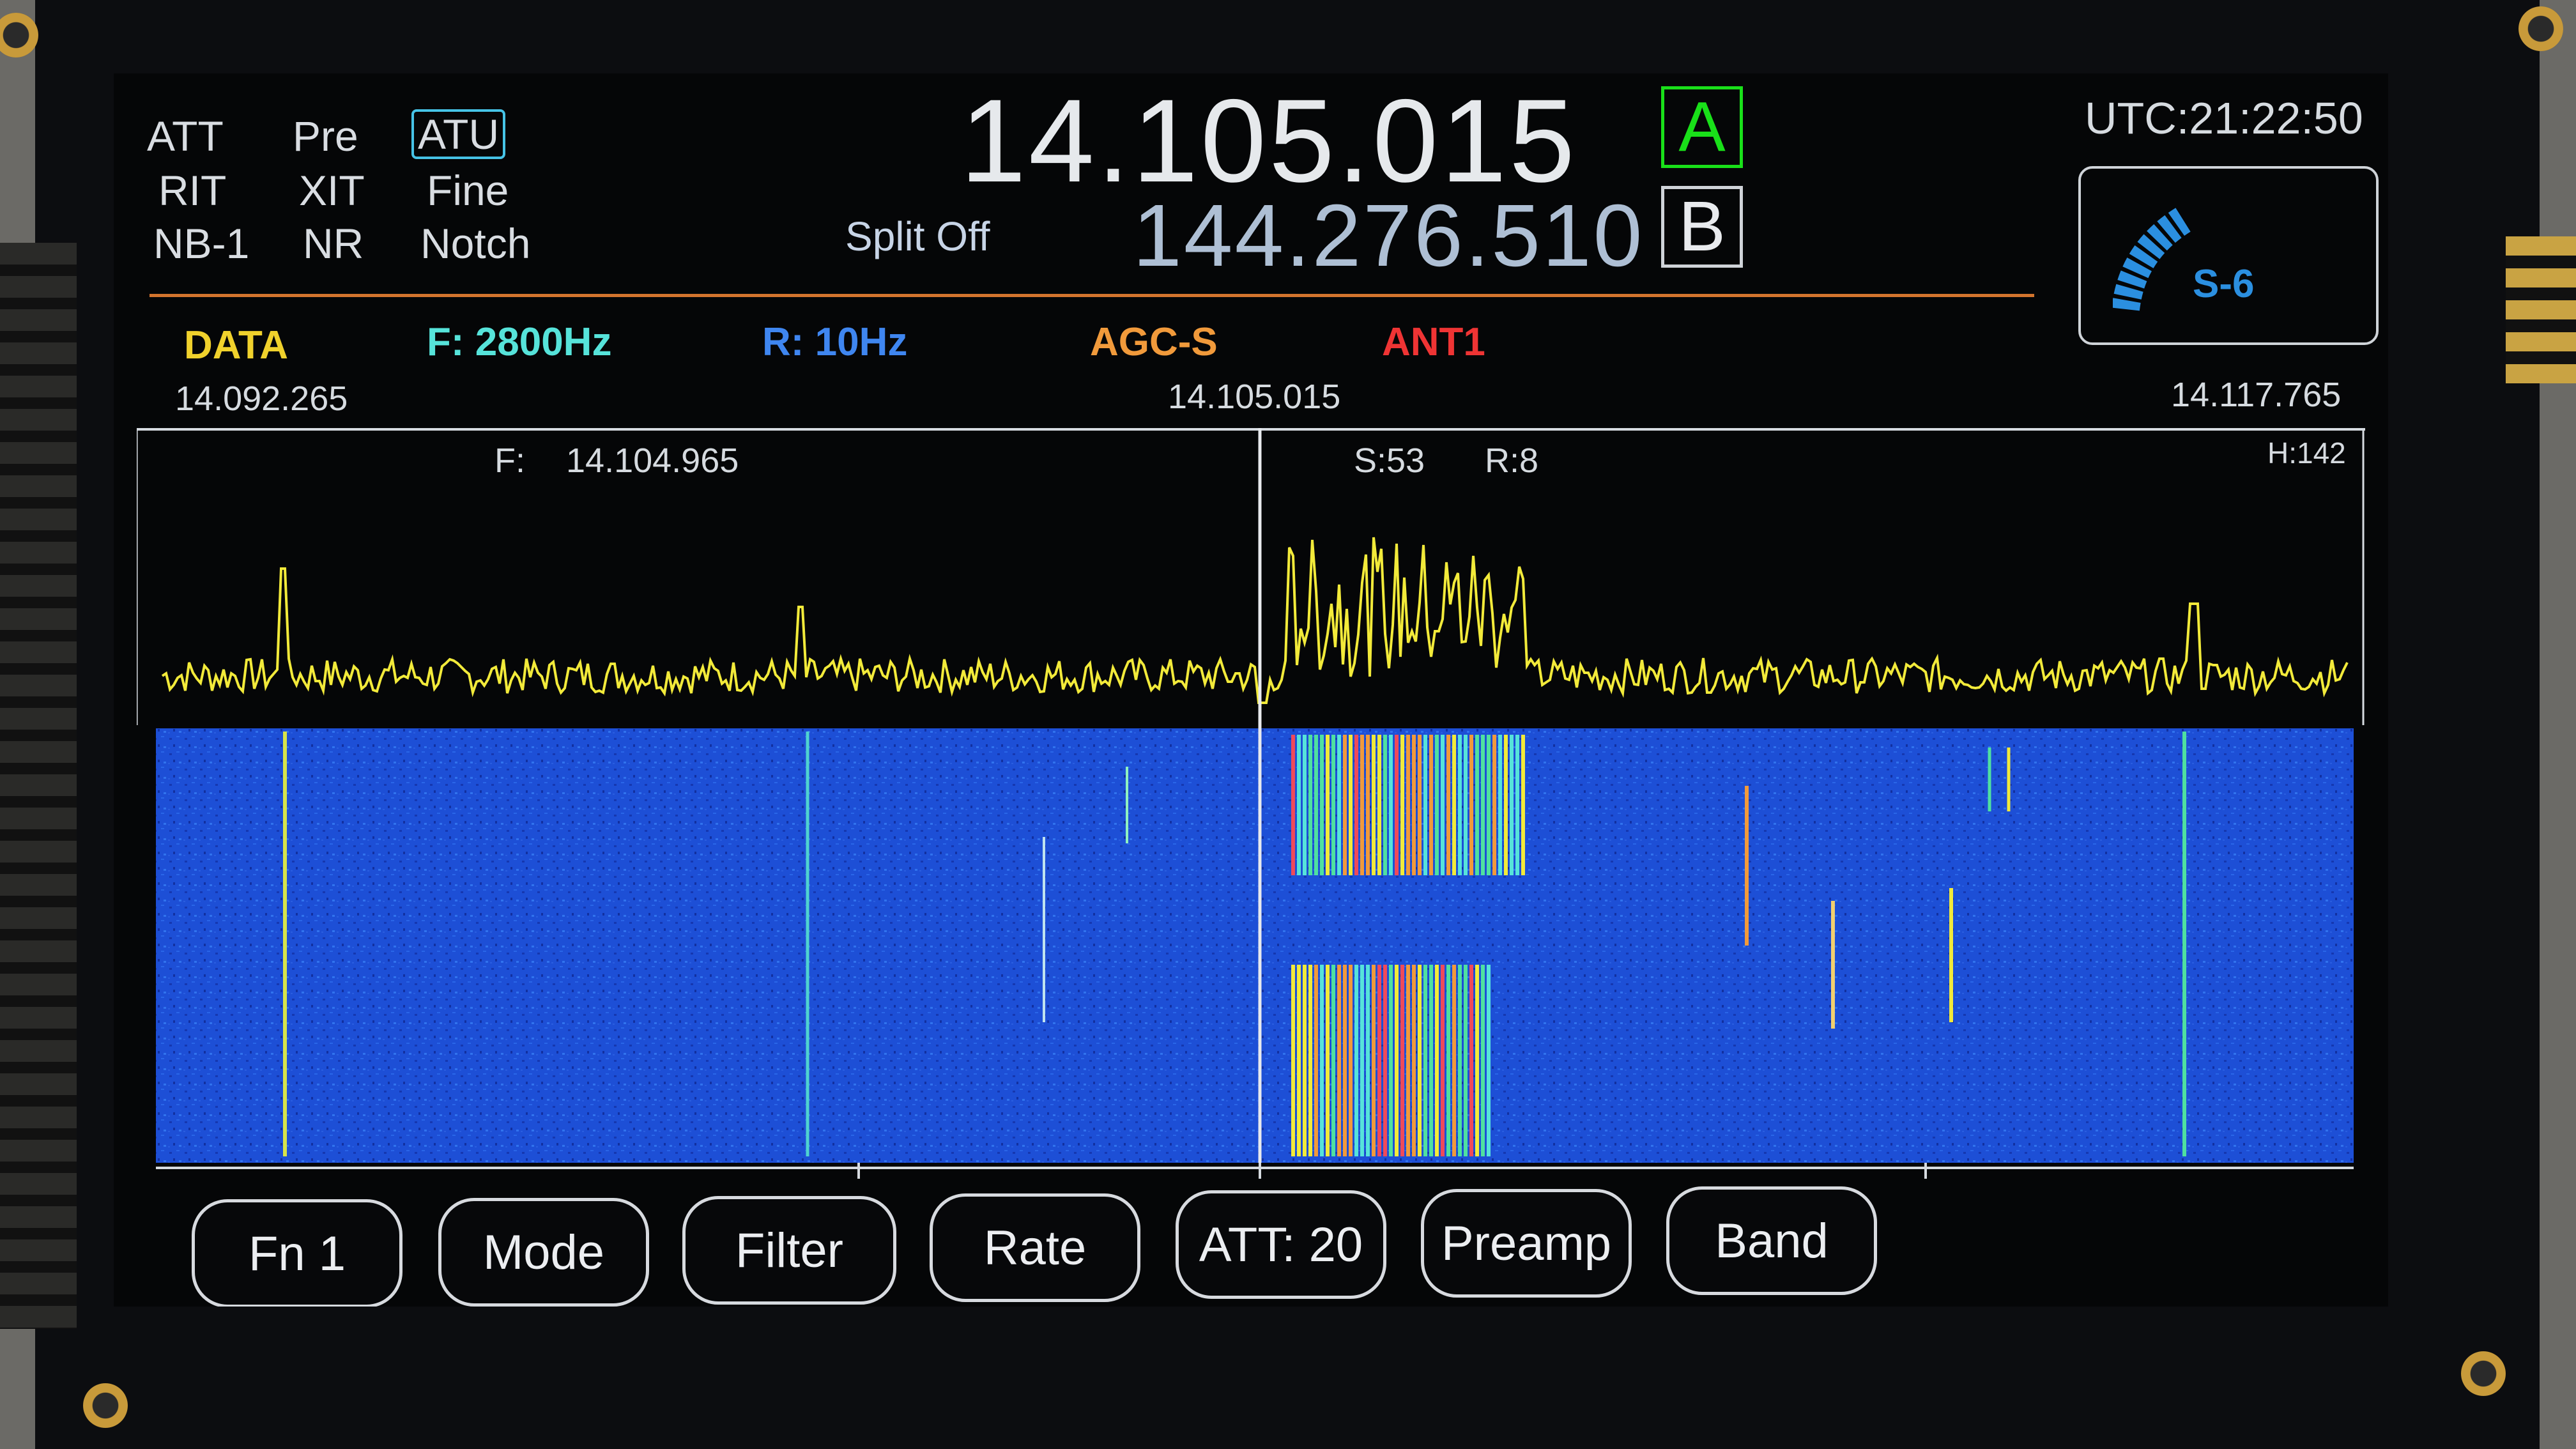 This screenshot has height=1449, width=2576. I want to click on indicator-nb: NB-1, so click(201, 243).